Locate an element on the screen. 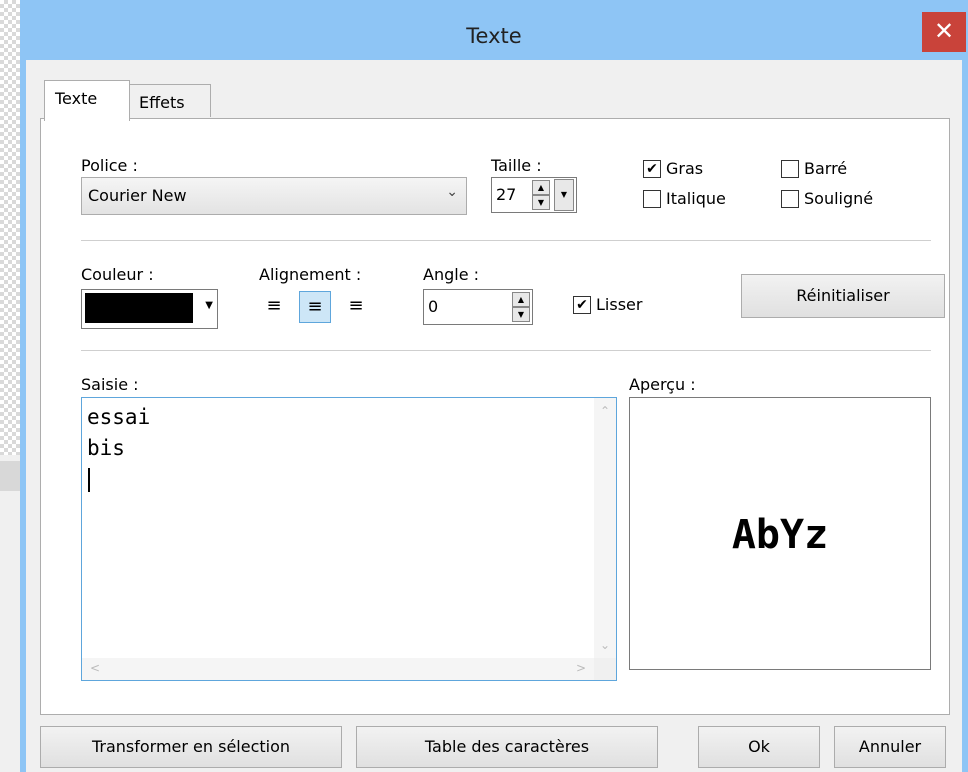  alignment-label: Alignement : is located at coordinates (310, 274).